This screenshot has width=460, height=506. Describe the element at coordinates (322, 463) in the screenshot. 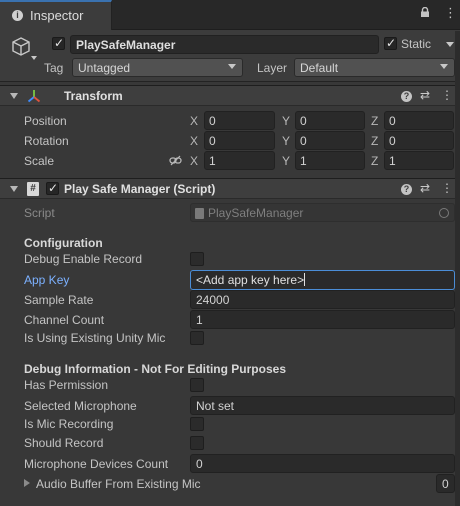

I see `mic-devices-count-field: 0` at that location.